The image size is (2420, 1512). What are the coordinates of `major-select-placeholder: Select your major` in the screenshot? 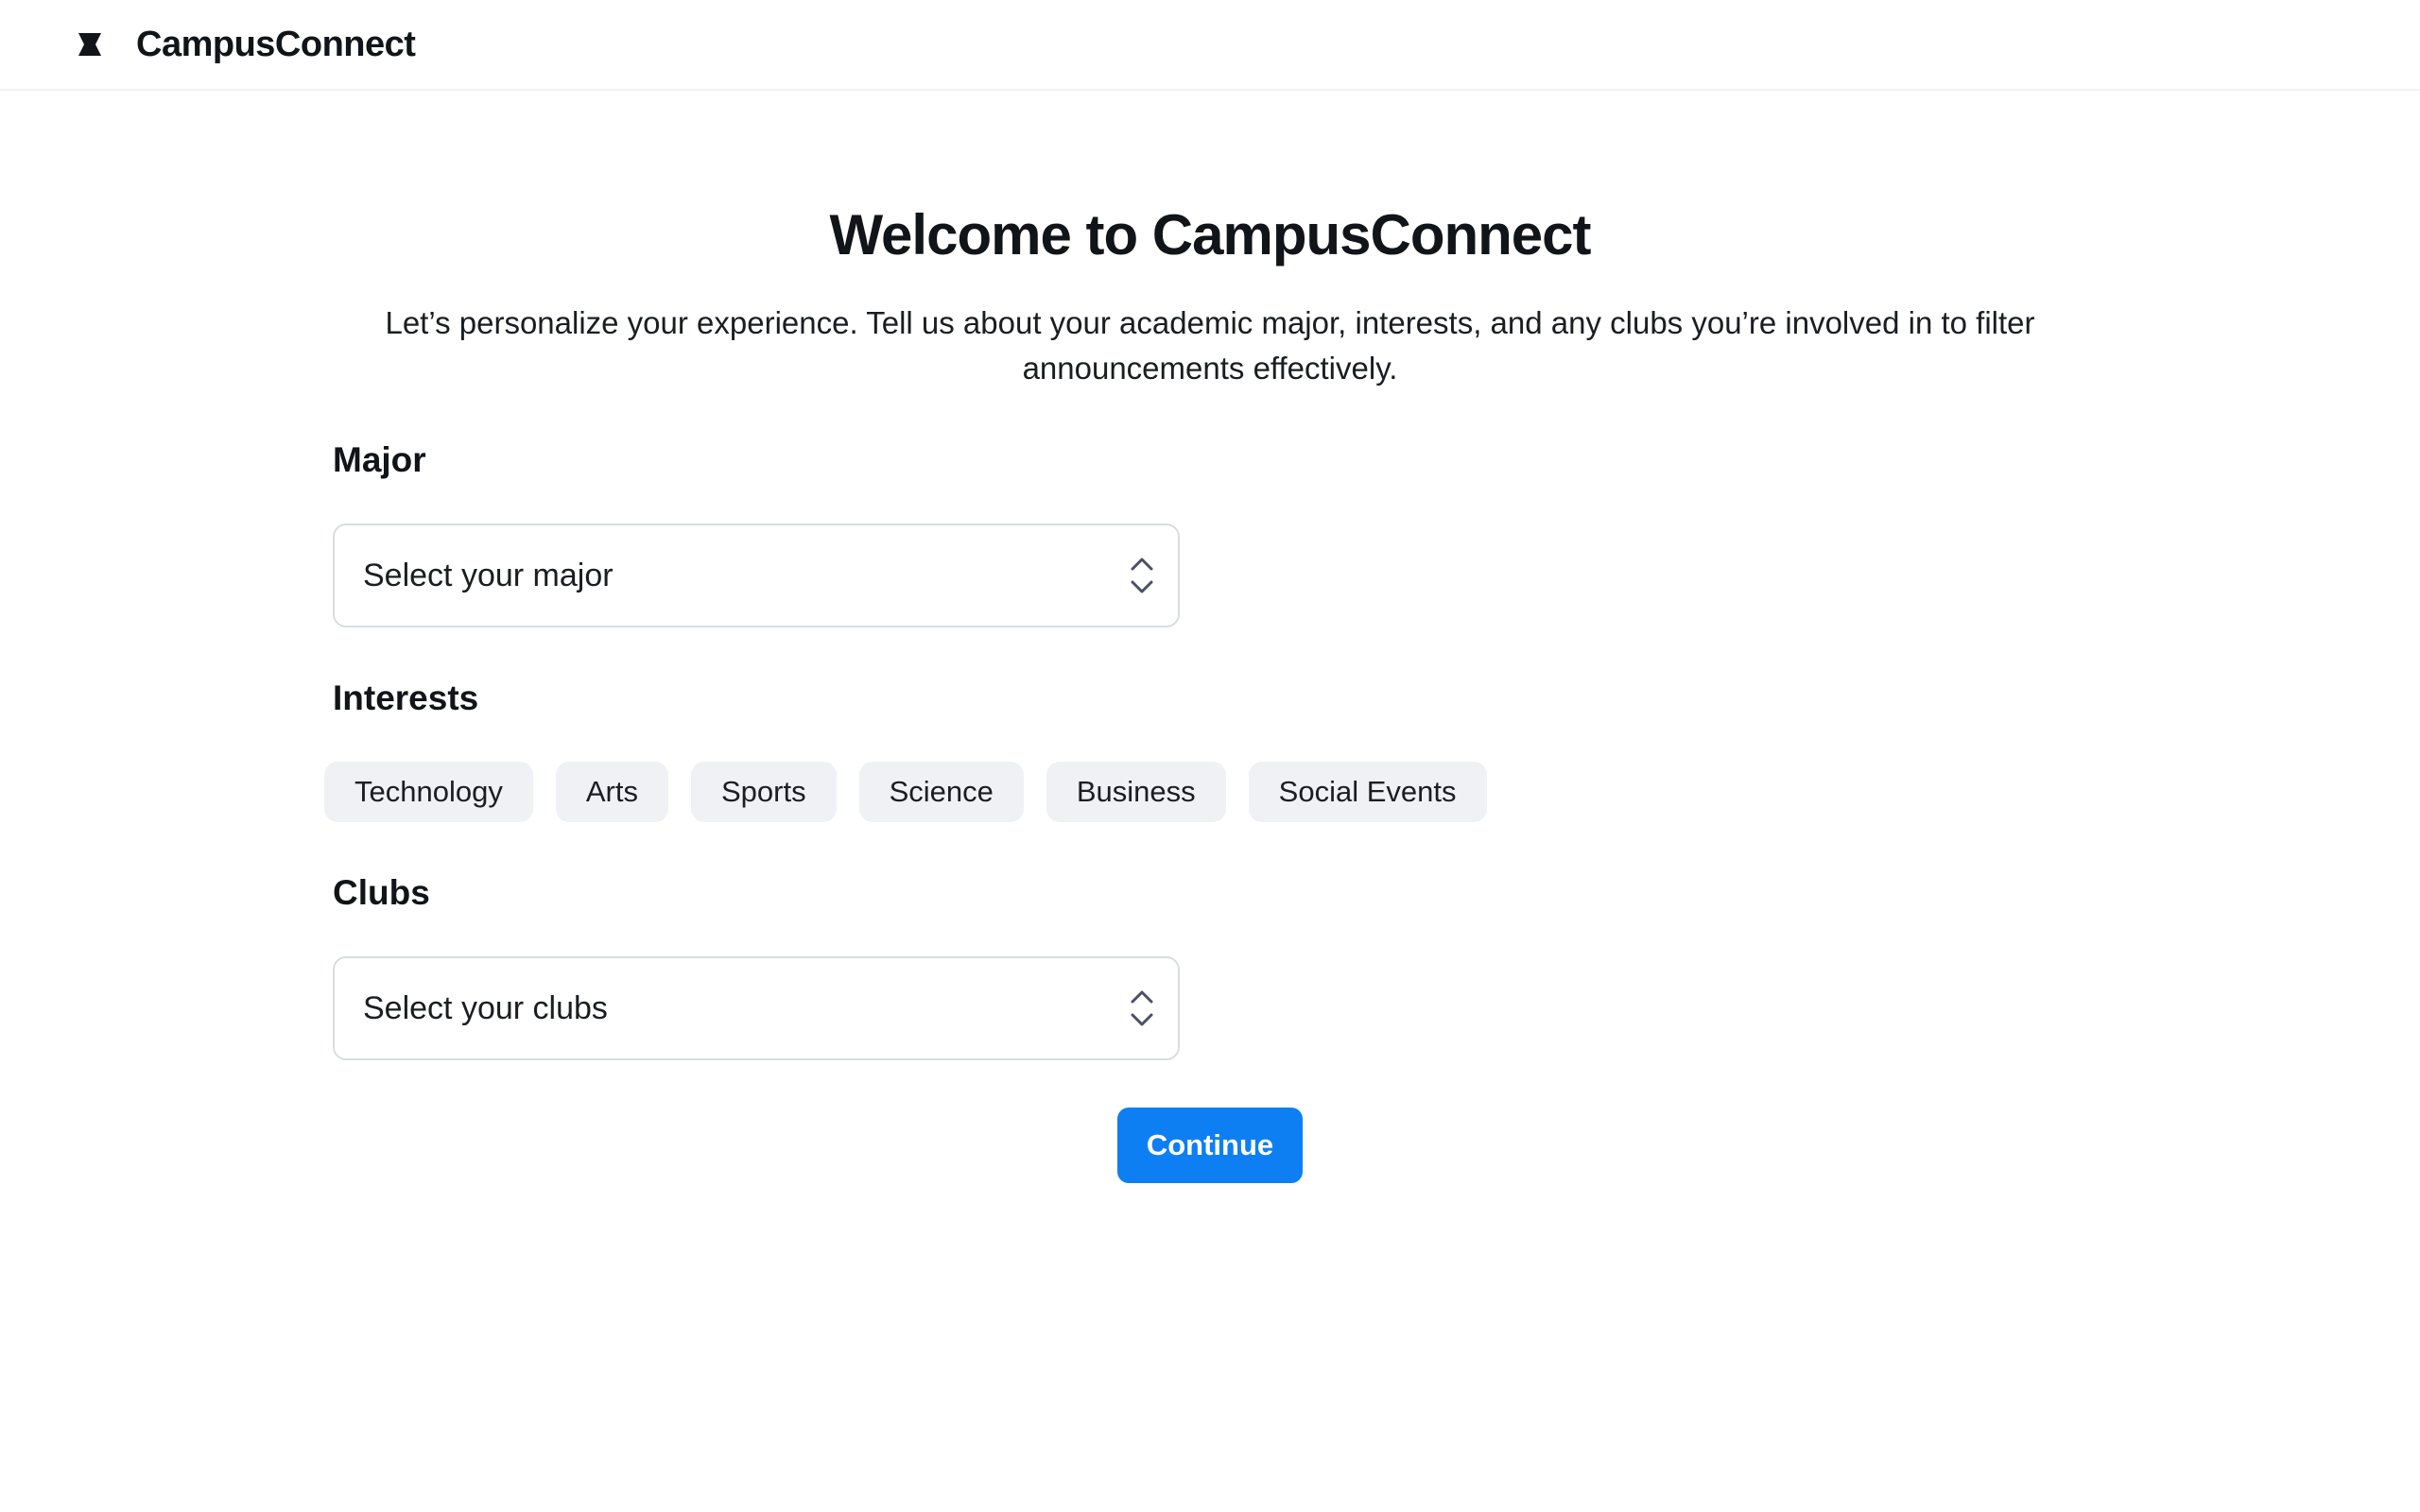 It's located at (488, 575).